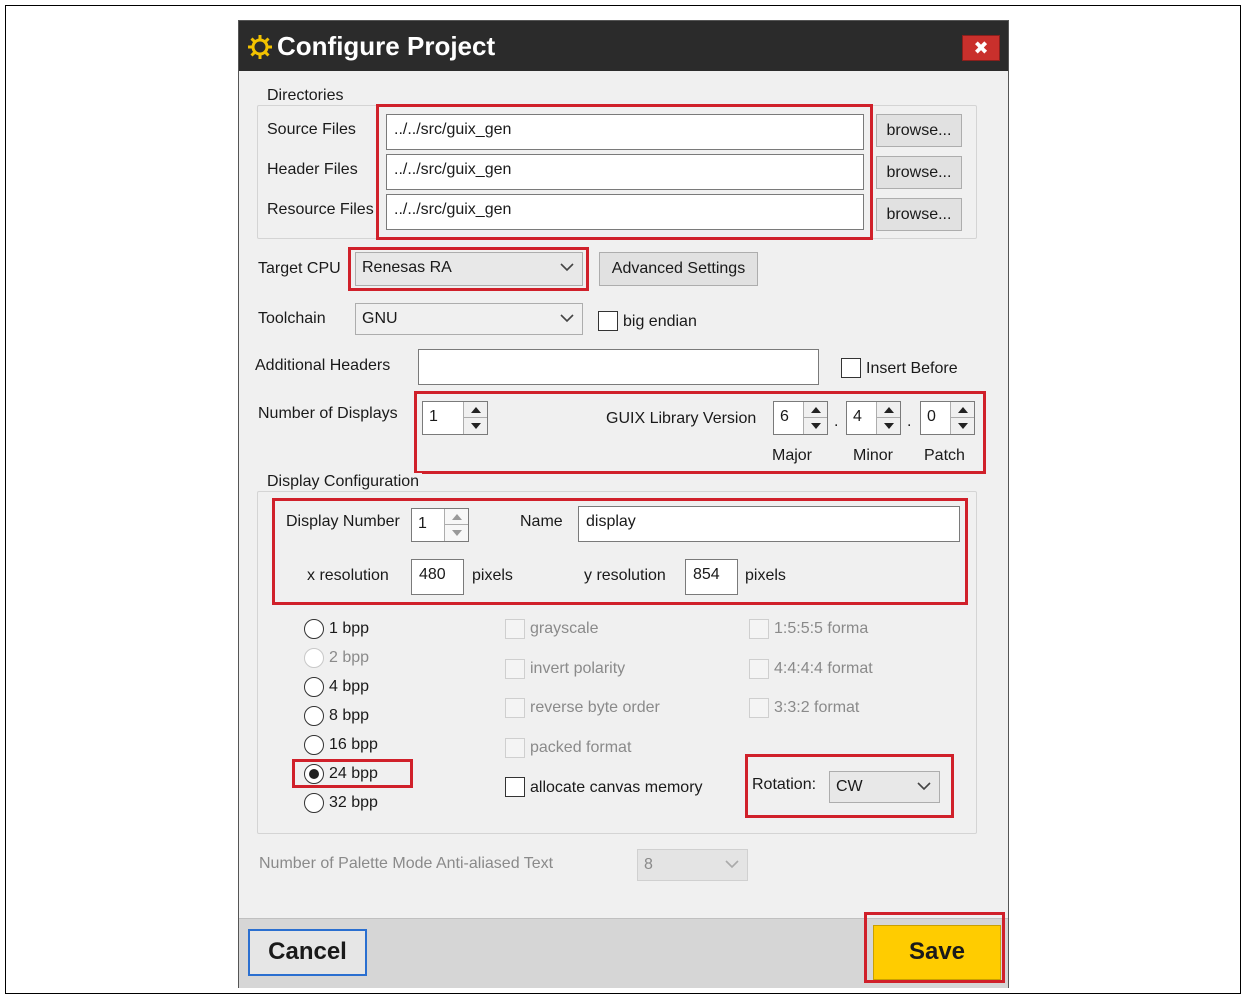  Describe the element at coordinates (299, 268) in the screenshot. I see `target-cpu-label: Target CPU` at that location.